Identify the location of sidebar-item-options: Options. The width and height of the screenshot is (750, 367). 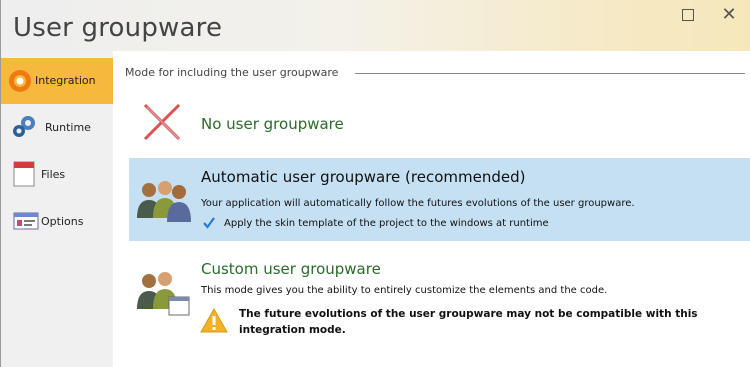
(57, 221).